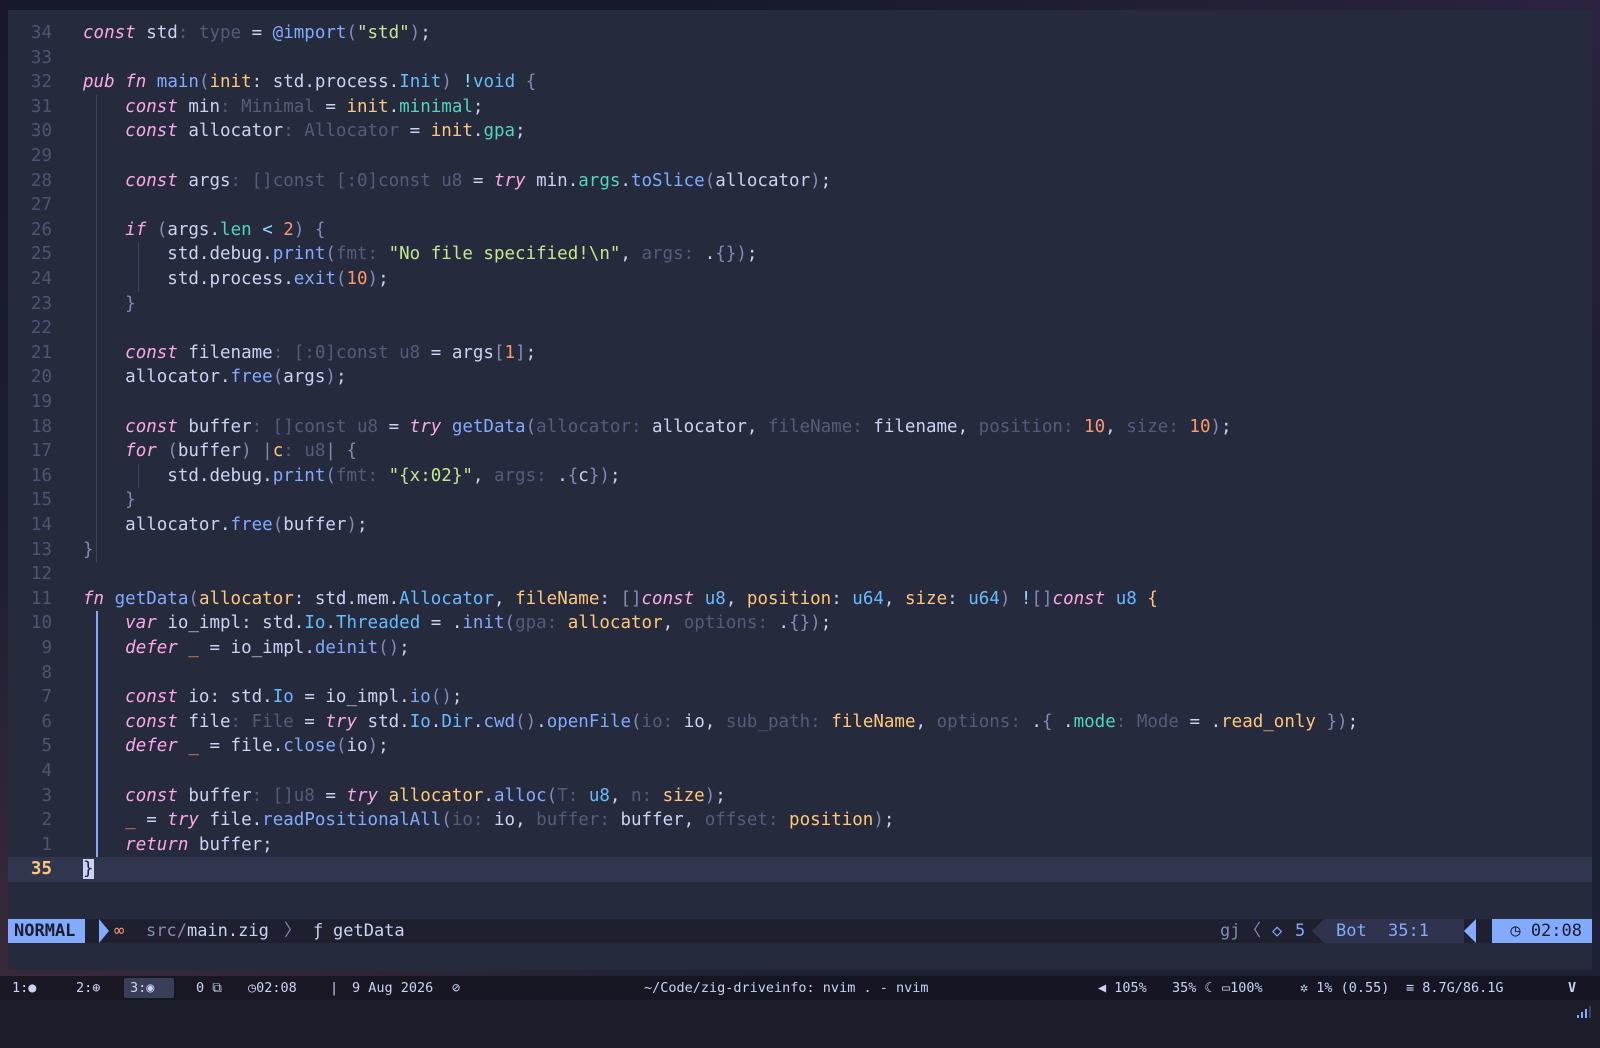 This screenshot has width=1600, height=1048. Describe the element at coordinates (24, 988) in the screenshot. I see `workspace-1: 1:●` at that location.